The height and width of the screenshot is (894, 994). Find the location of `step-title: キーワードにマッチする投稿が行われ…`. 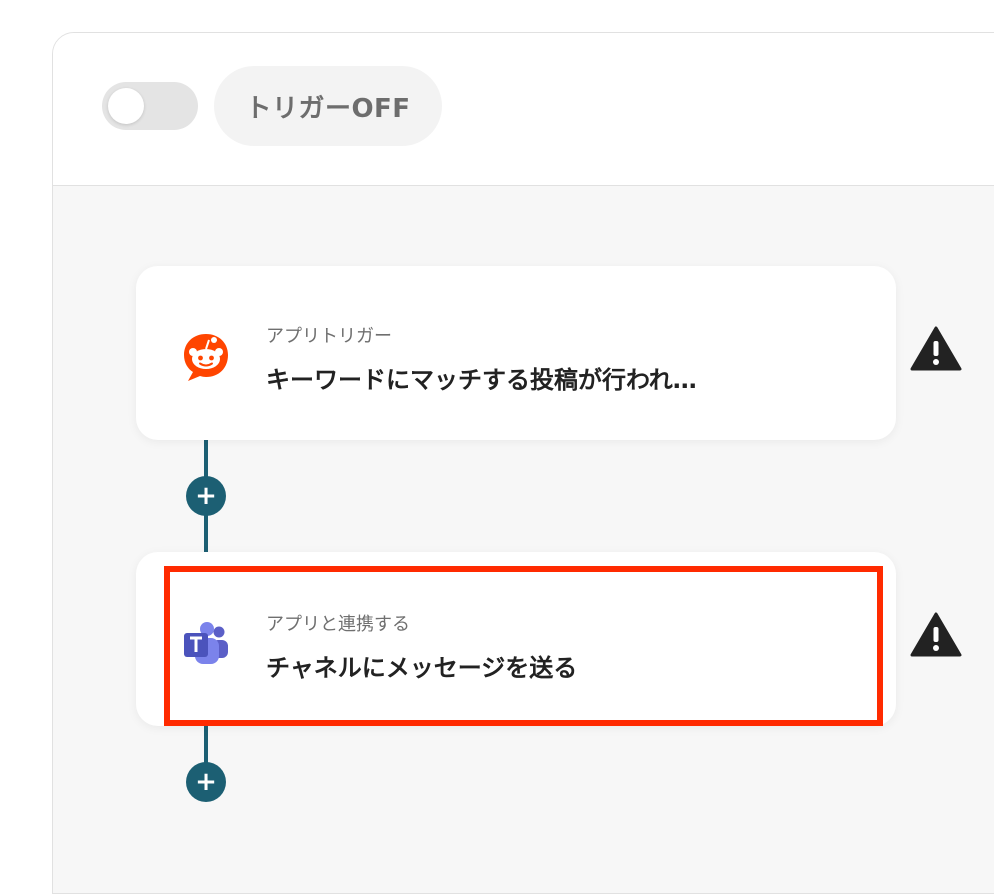

step-title: キーワードにマッチする投稿が行われ… is located at coordinates (481, 380).